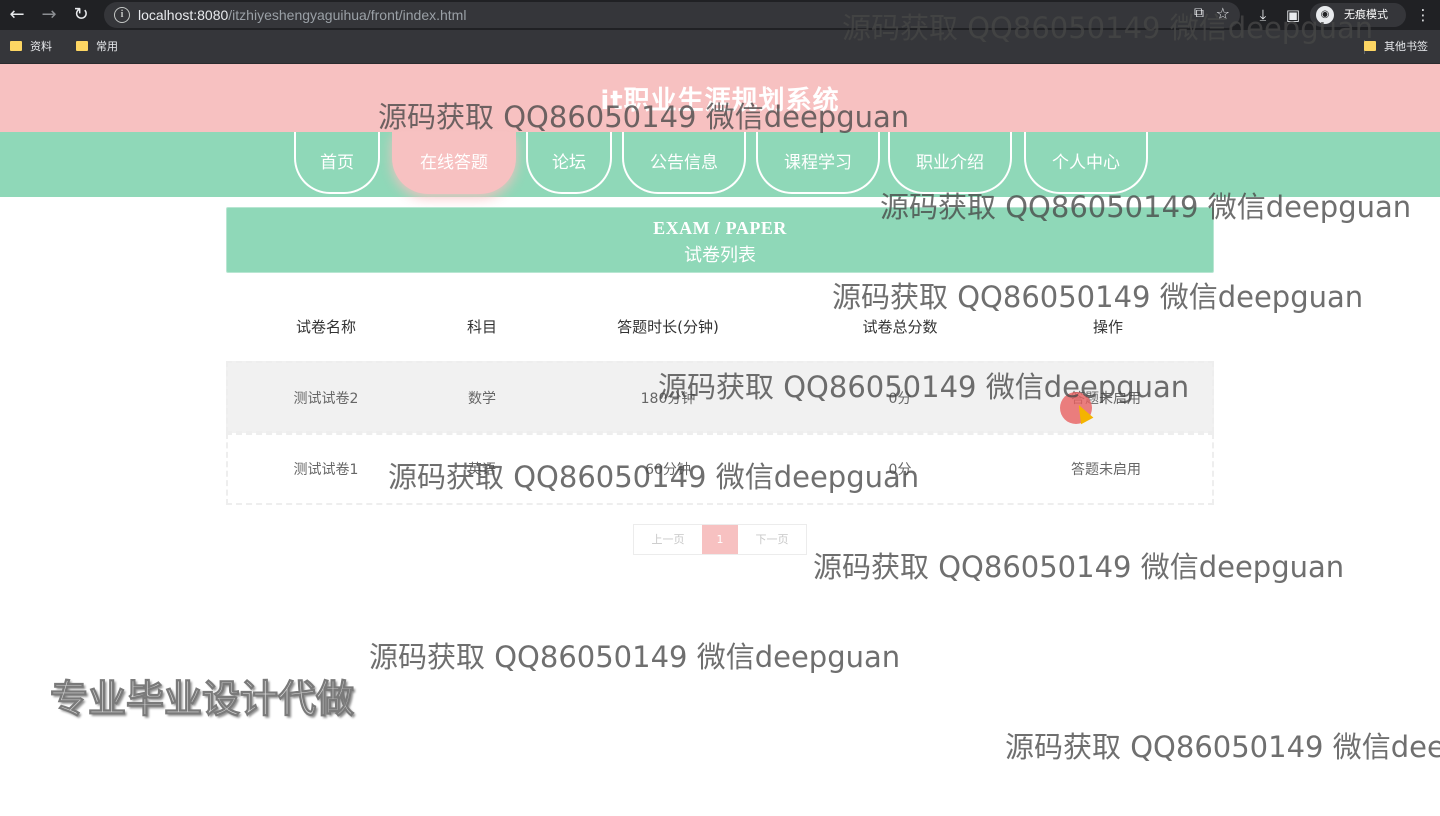  What do you see at coordinates (569, 163) in the screenshot?
I see `nav-forum: 论坛` at bounding box center [569, 163].